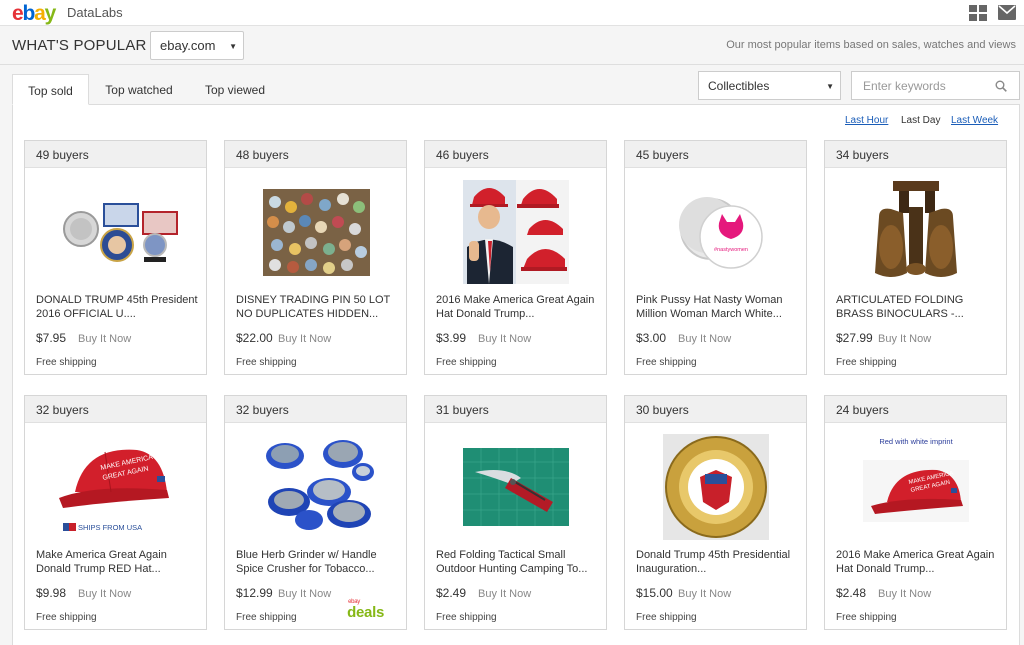  I want to click on item-price: $7.95, so click(51, 338).